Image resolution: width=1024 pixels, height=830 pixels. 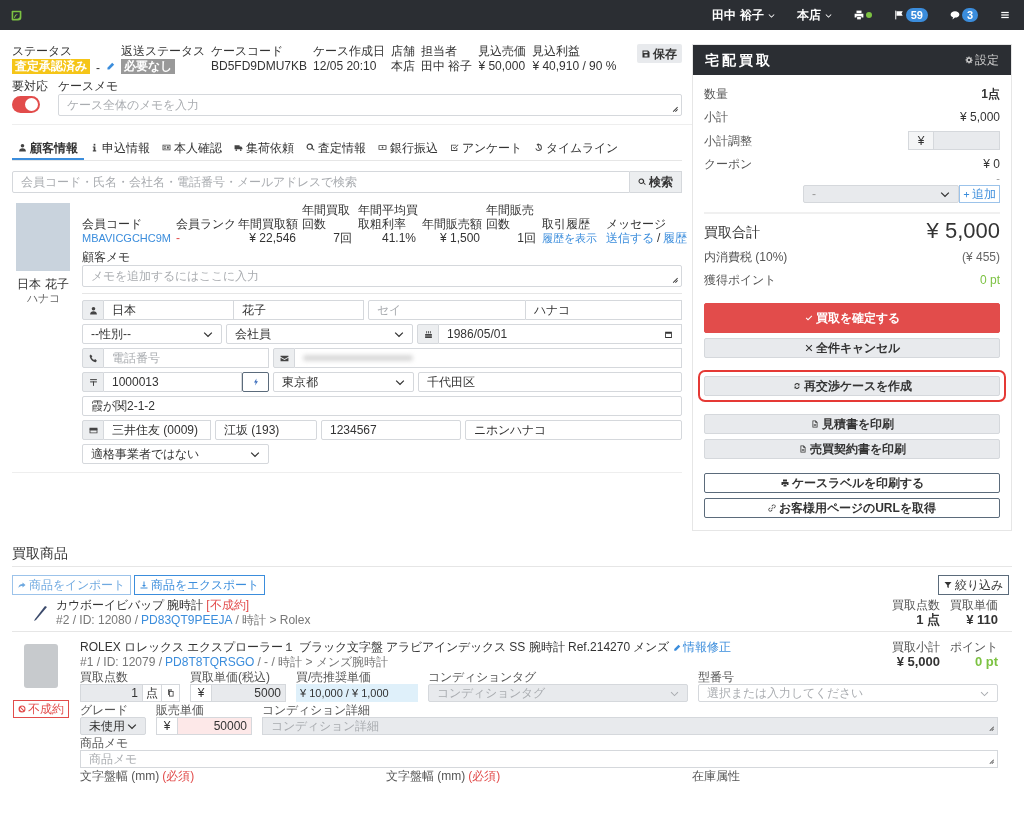 What do you see at coordinates (321, 182) in the screenshot?
I see `search-field: 会員コード・氏名・会社名・電話番号・メールアドレスで検索` at bounding box center [321, 182].